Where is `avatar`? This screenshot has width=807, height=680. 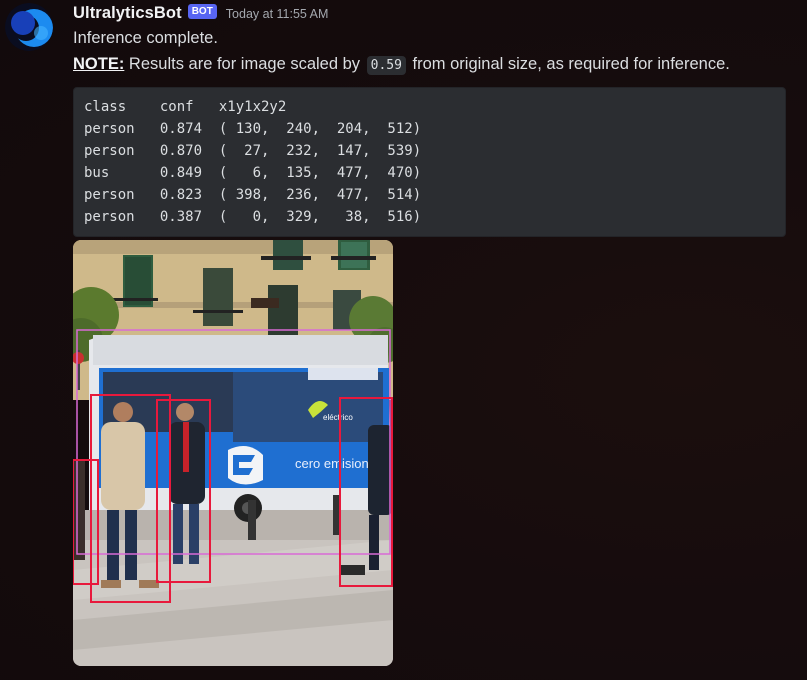
avatar is located at coordinates (29, 27).